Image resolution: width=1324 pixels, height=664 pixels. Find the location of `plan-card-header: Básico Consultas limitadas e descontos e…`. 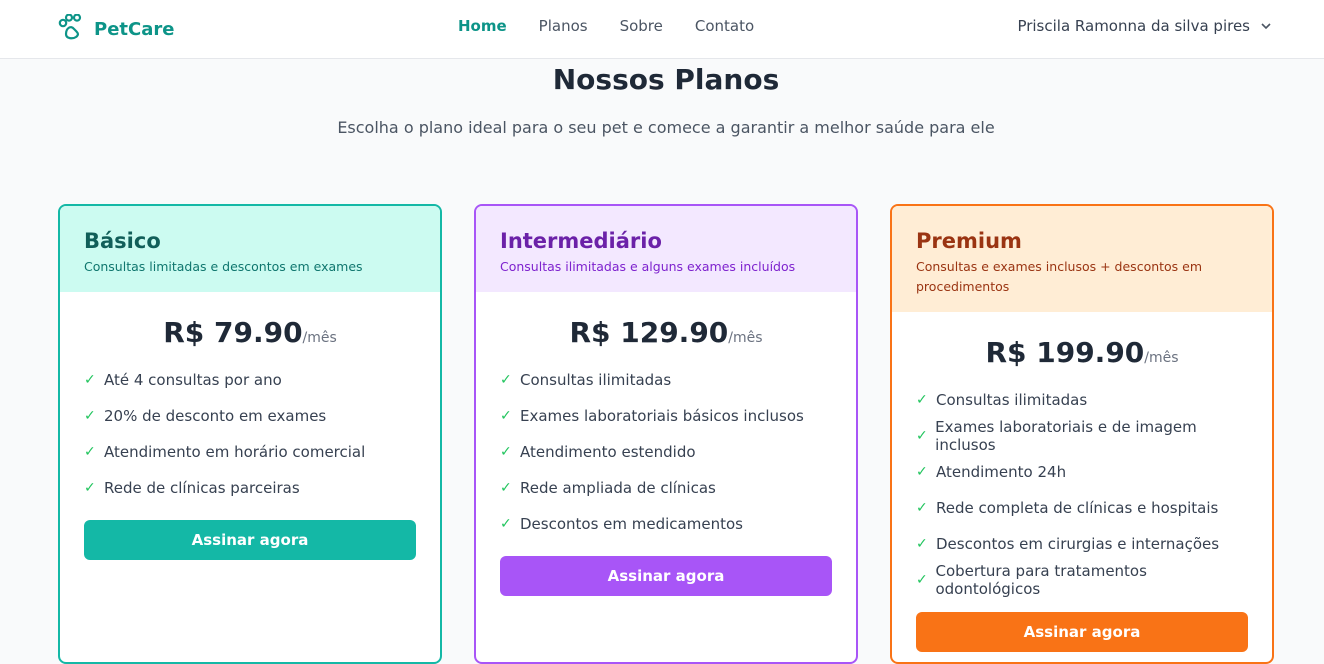

plan-card-header: Básico Consultas limitadas e descontos e… is located at coordinates (250, 249).